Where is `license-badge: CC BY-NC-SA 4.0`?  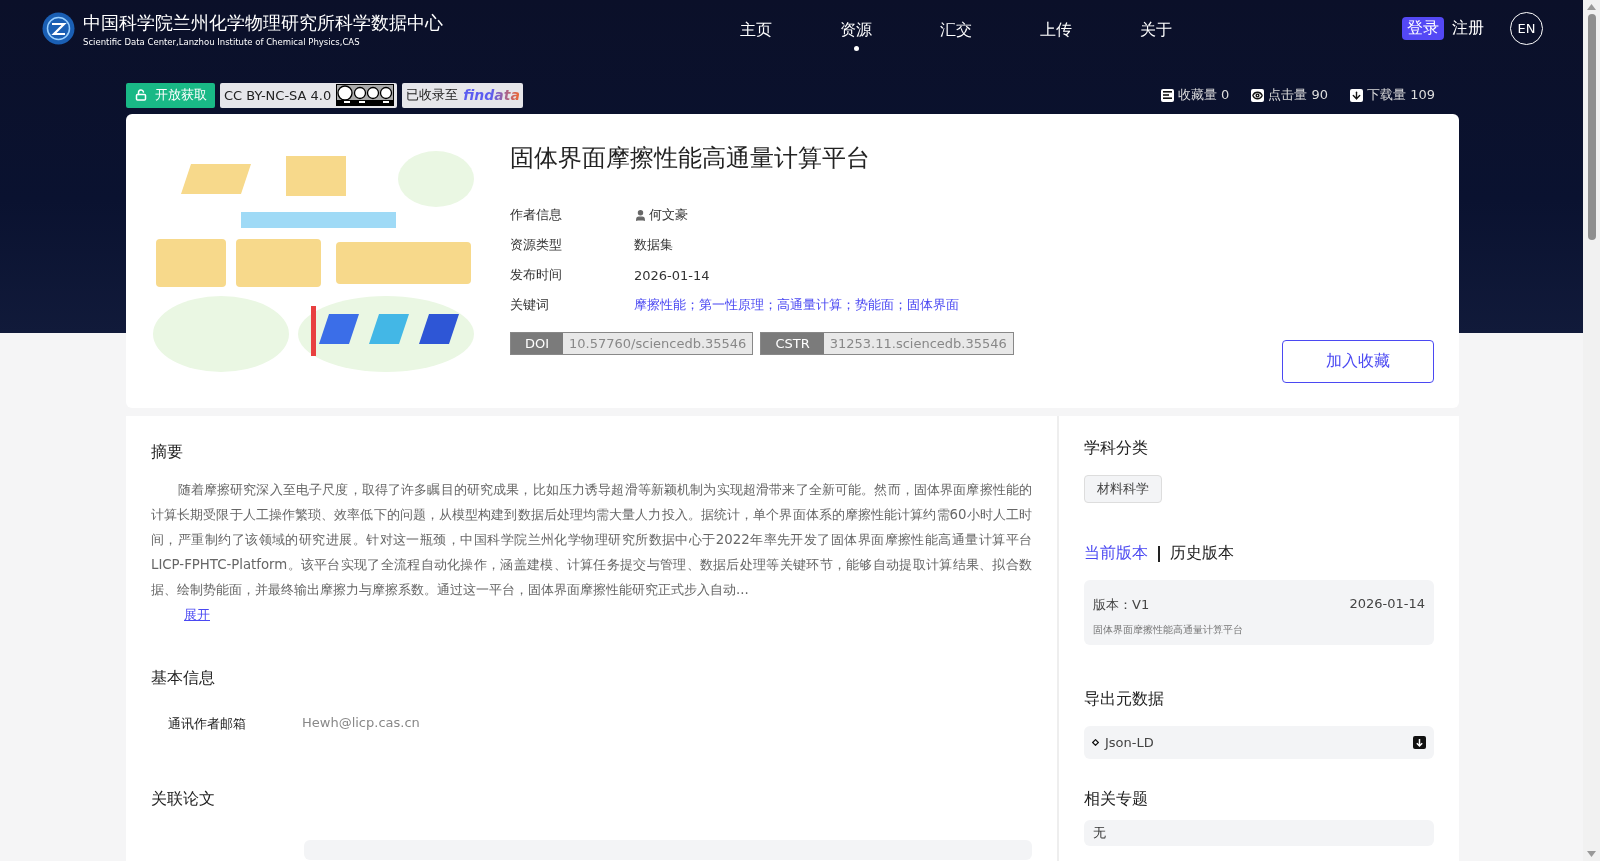
license-badge: CC BY-NC-SA 4.0 is located at coordinates (309, 95).